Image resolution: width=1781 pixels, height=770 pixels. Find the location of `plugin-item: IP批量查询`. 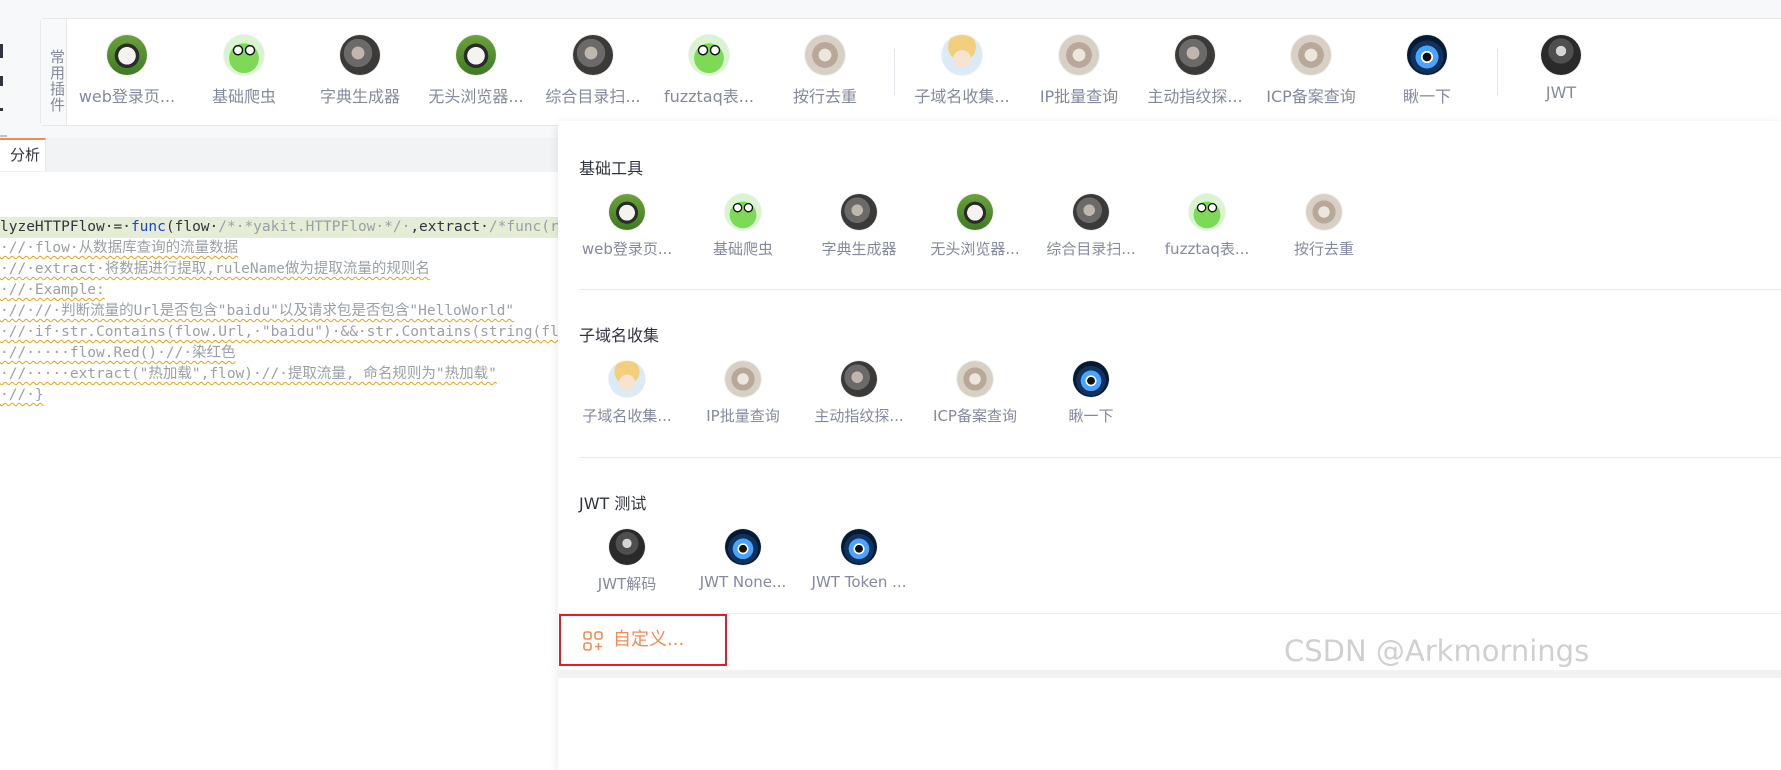

plugin-item: IP批量查询 is located at coordinates (1079, 71).